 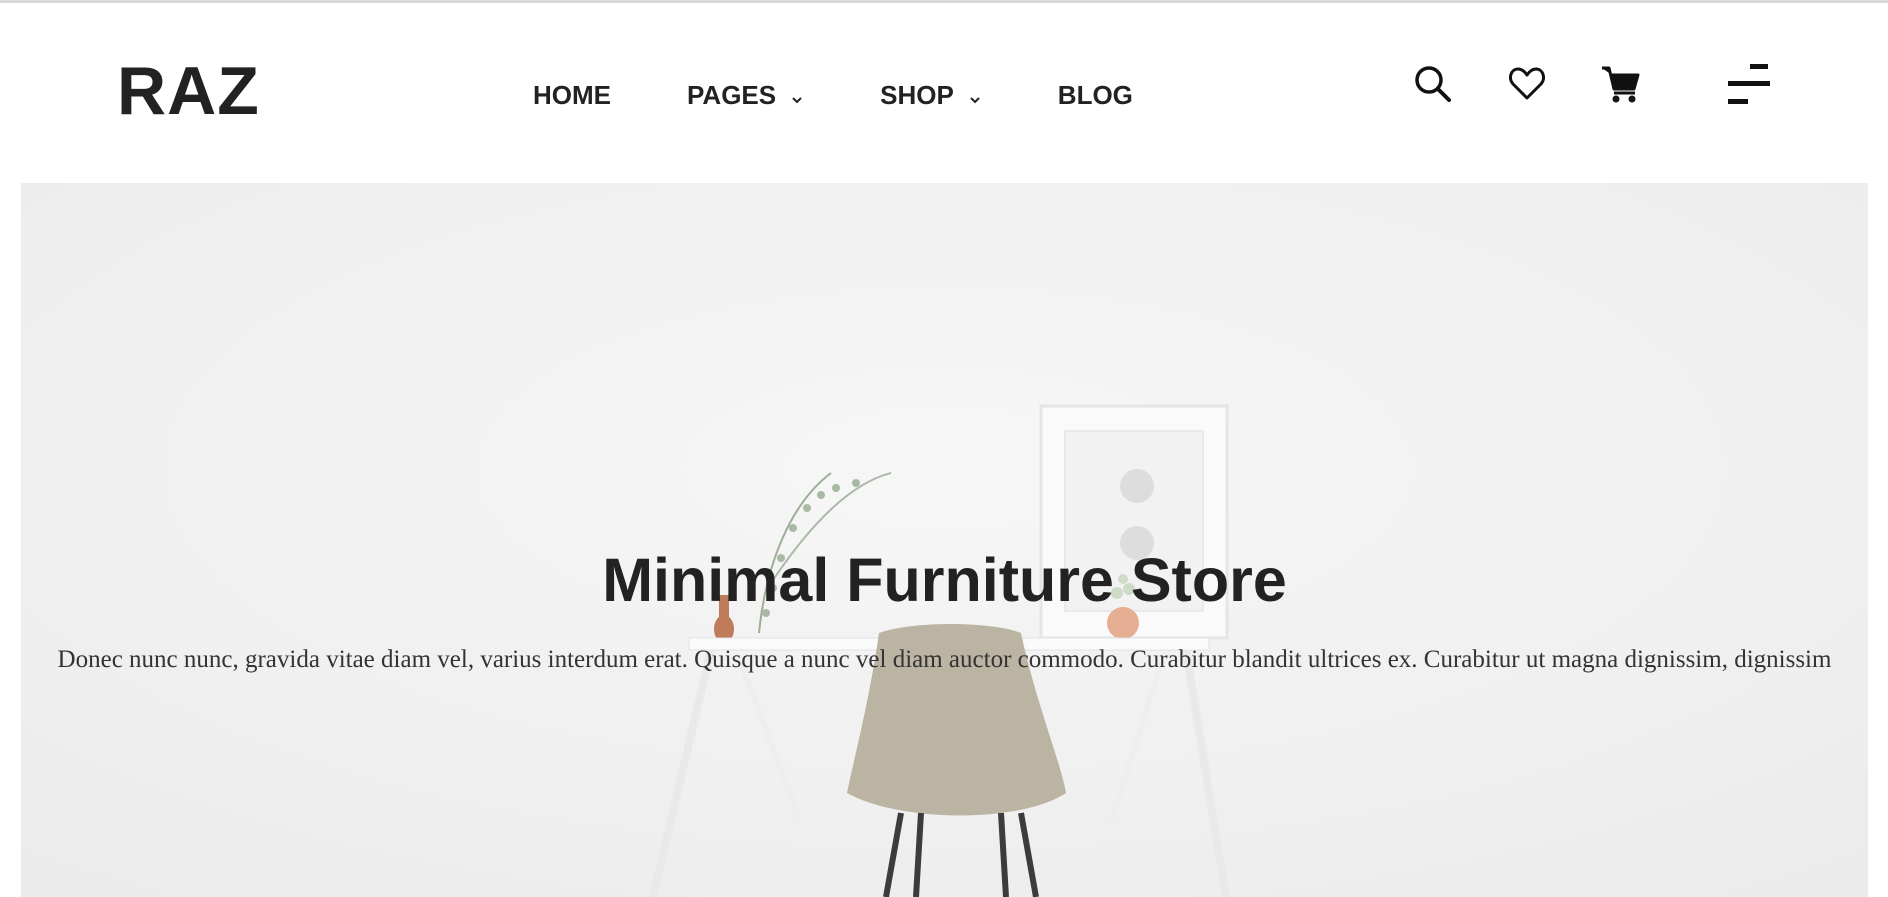 What do you see at coordinates (833, 95) in the screenshot?
I see `main-nav: HOME PAGES SHOP BLOG` at bounding box center [833, 95].